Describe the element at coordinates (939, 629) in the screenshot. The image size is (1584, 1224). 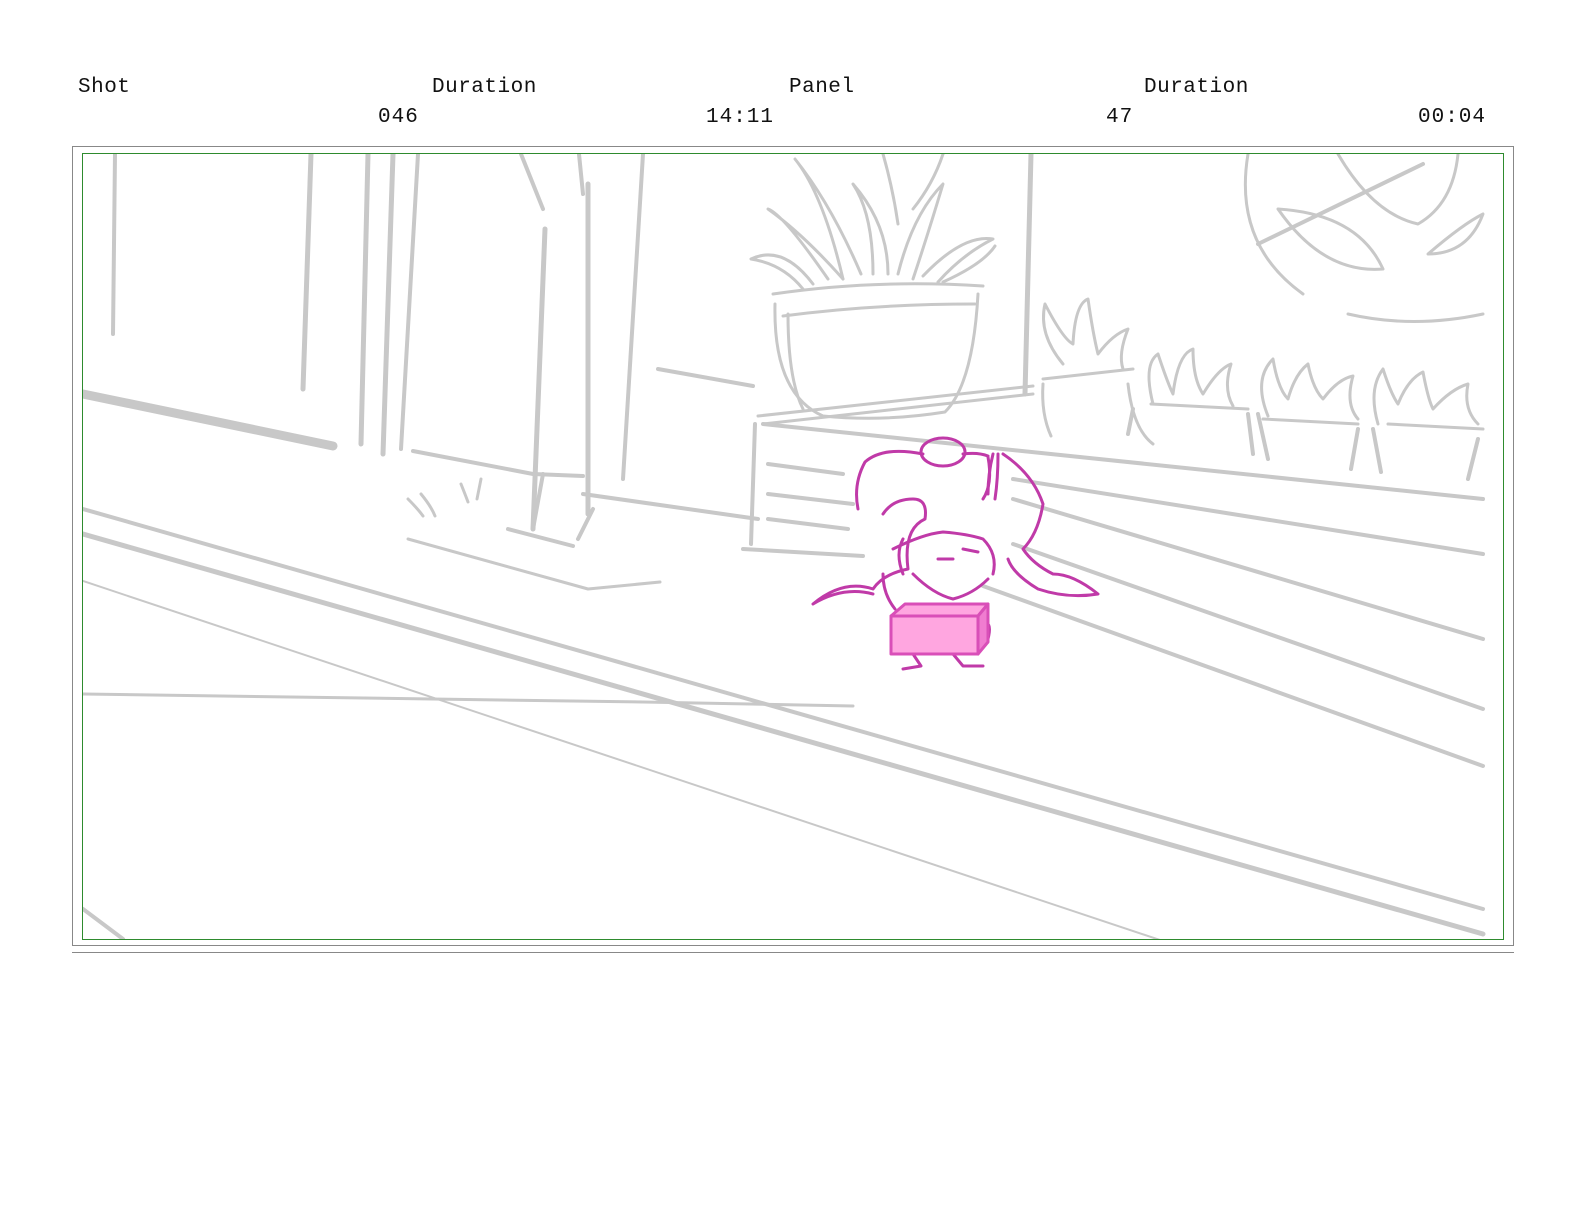
I see `pink-box` at that location.